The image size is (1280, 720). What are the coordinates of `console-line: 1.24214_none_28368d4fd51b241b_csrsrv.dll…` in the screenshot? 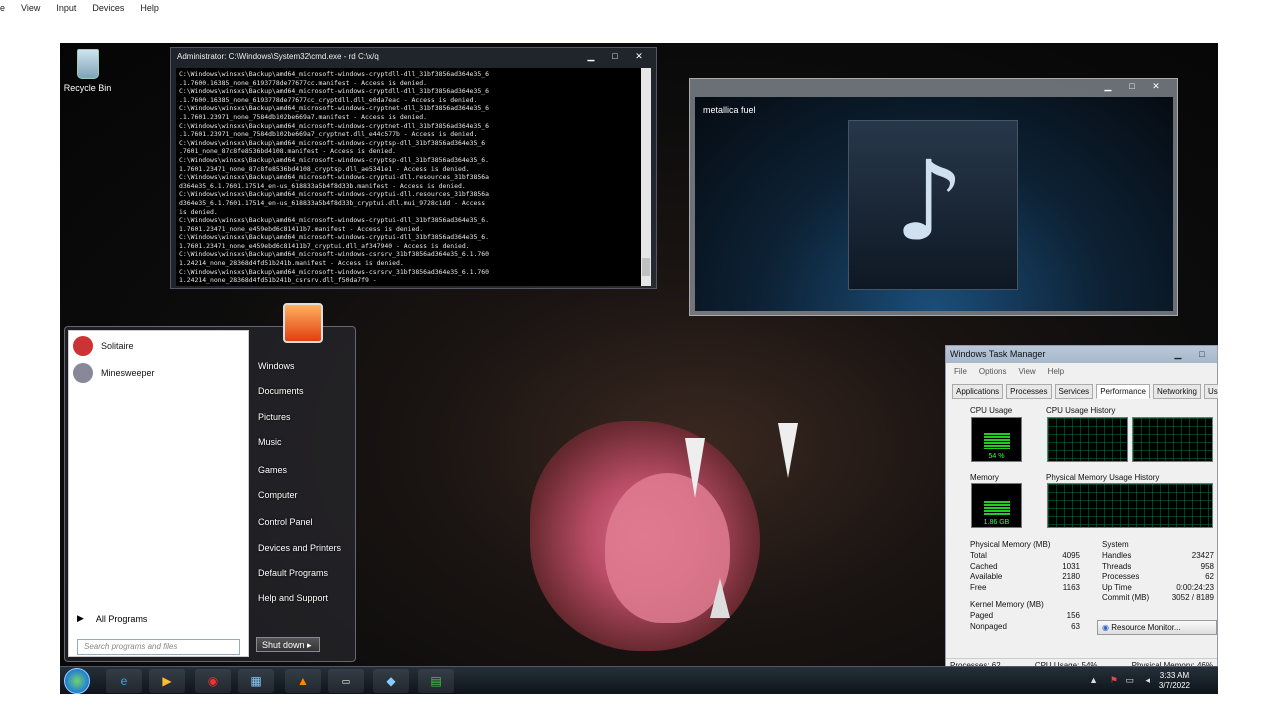 It's located at (278, 280).